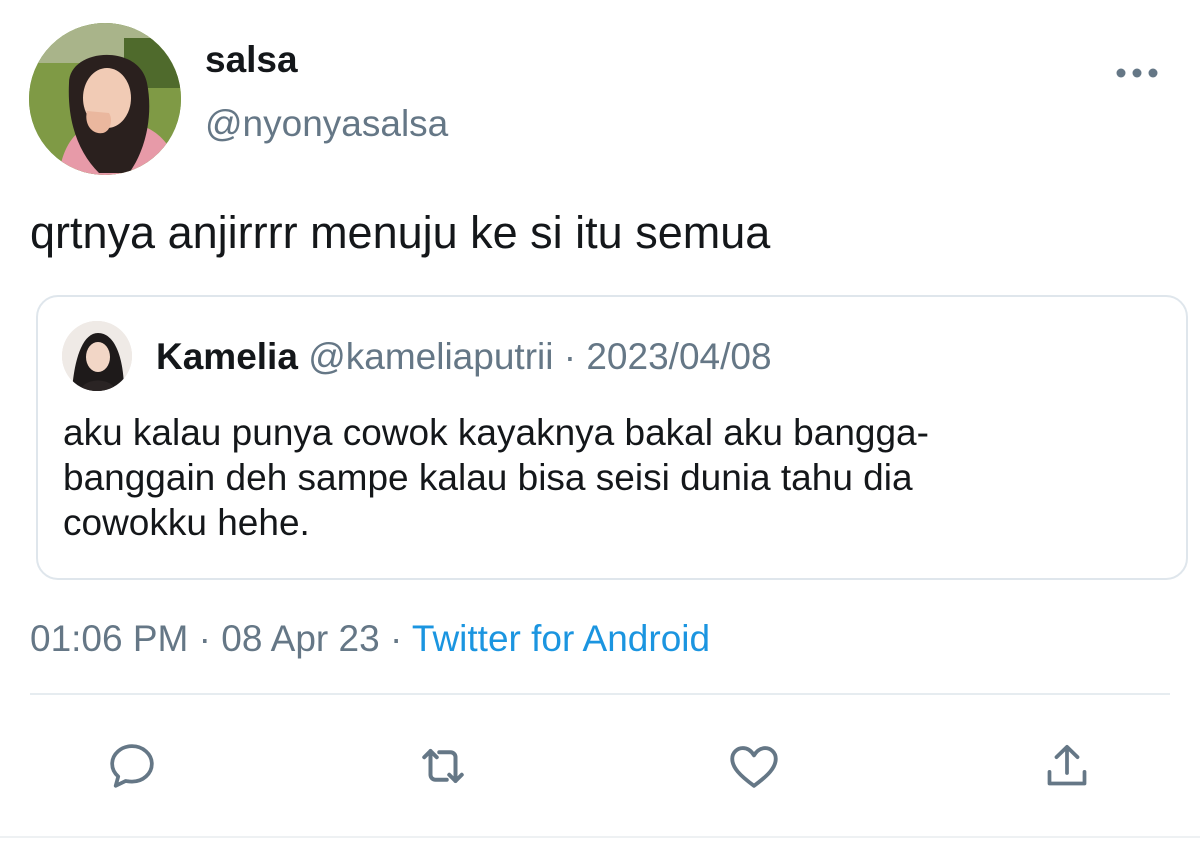 The height and width of the screenshot is (854, 1200). I want to click on retweet-icon, so click(443, 766).